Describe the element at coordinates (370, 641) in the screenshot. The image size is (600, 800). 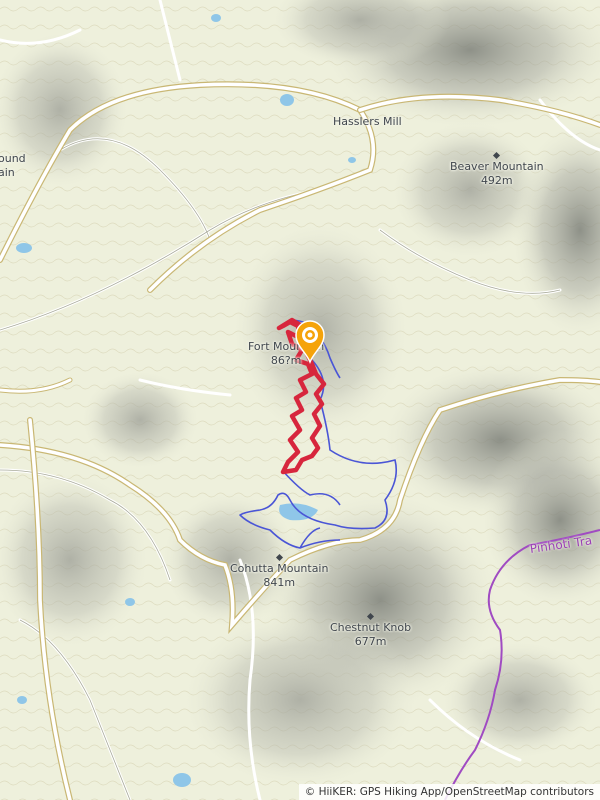
I see `peak-elevation: 677m` at that location.